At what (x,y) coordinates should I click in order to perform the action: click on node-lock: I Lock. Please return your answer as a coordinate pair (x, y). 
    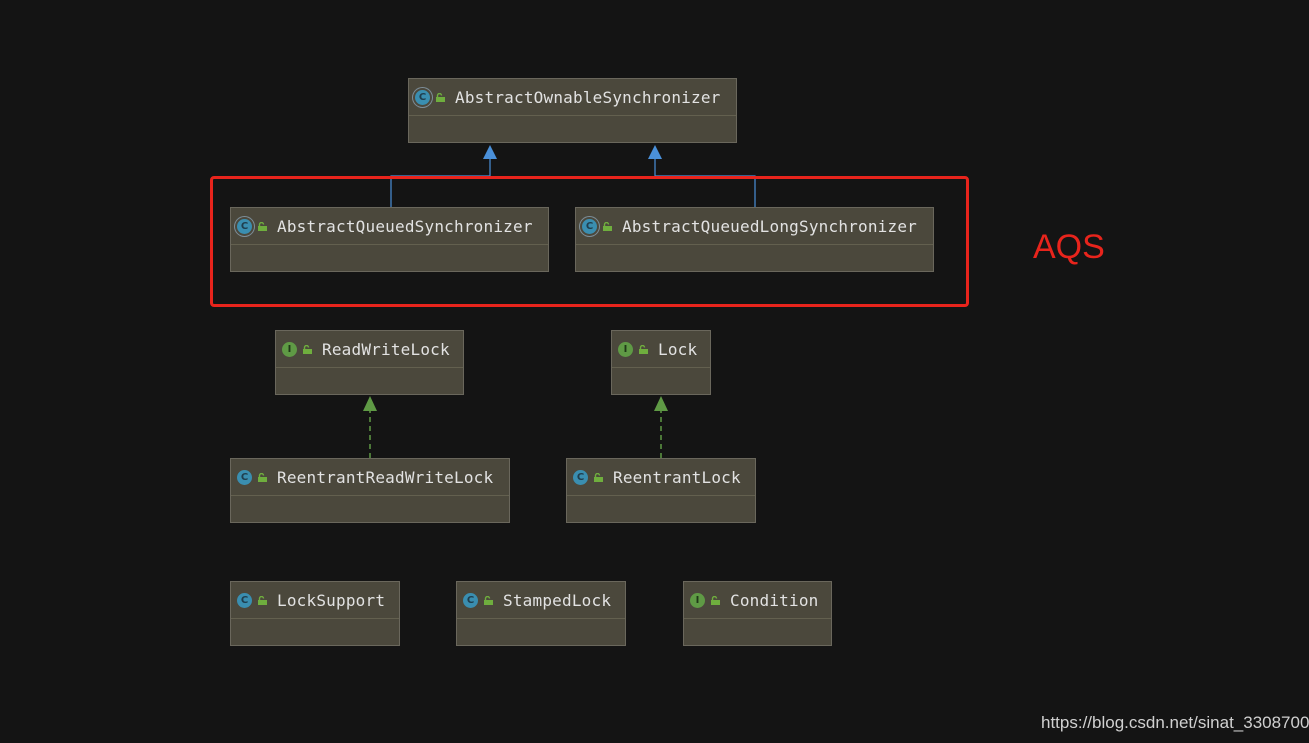
    Looking at the image, I should click on (661, 362).